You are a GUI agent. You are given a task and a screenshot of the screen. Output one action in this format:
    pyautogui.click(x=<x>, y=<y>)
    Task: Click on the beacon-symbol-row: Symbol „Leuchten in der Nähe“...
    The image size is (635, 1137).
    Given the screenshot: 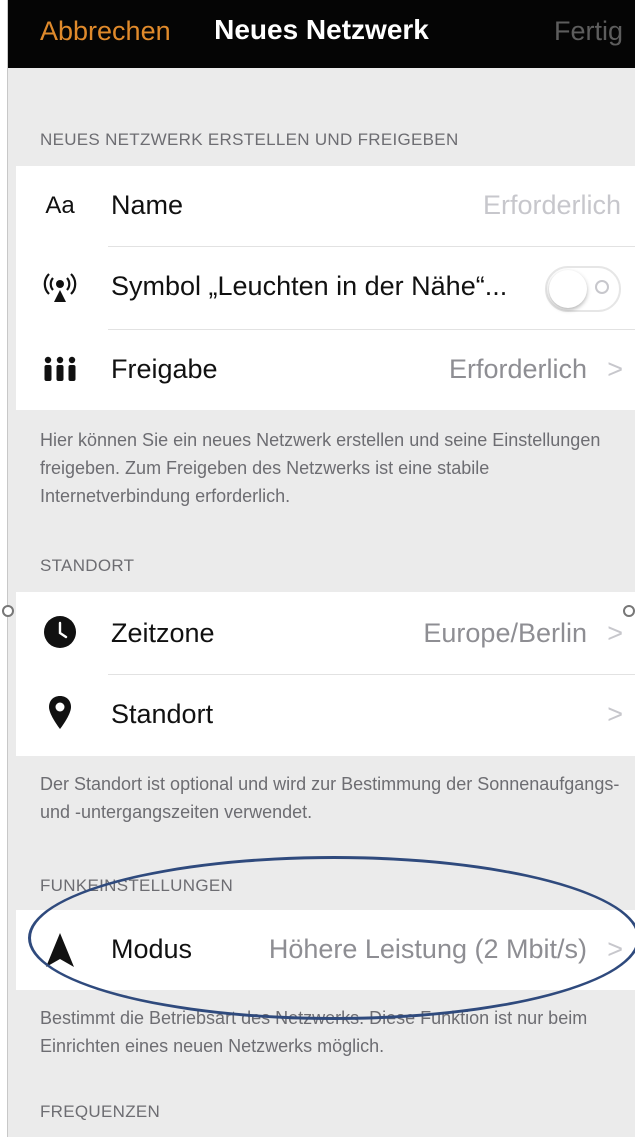 What is the action you would take?
    pyautogui.click(x=325, y=288)
    